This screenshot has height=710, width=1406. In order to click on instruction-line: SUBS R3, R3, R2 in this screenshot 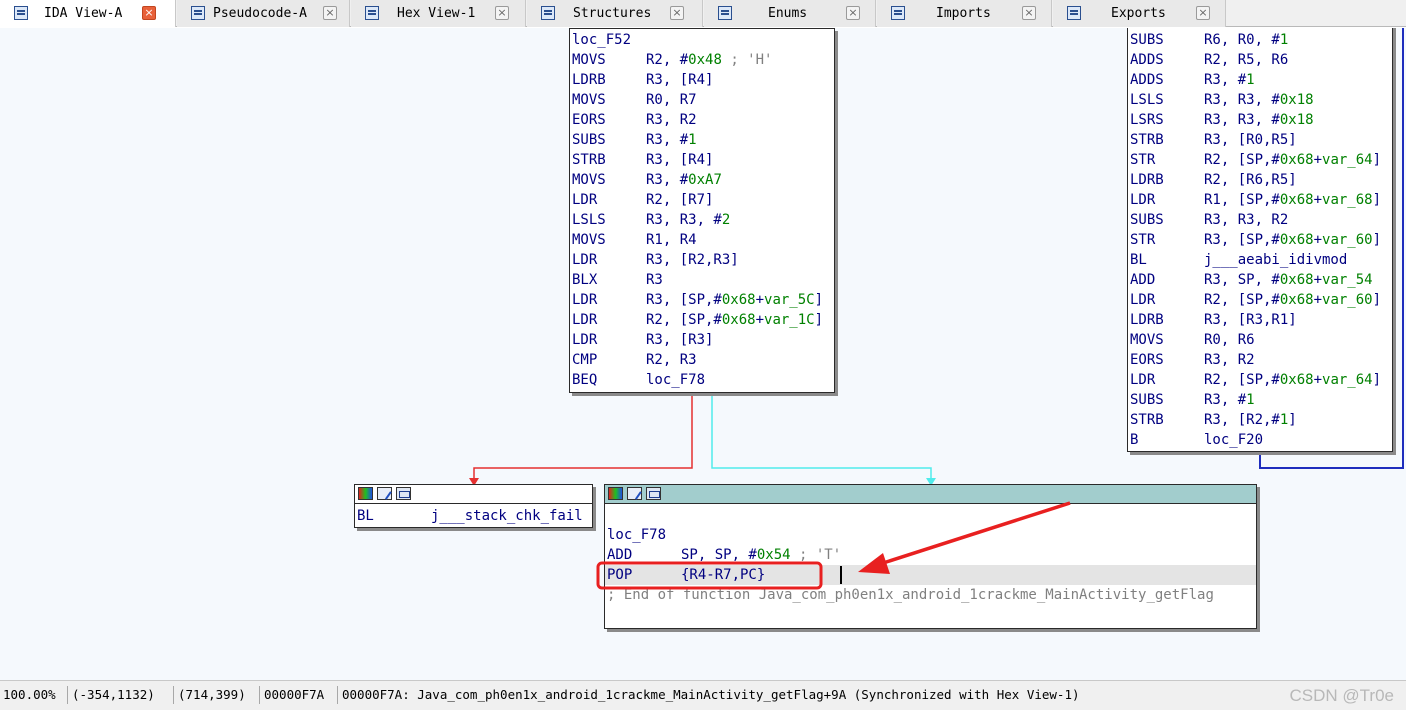, I will do `click(1209, 220)`.